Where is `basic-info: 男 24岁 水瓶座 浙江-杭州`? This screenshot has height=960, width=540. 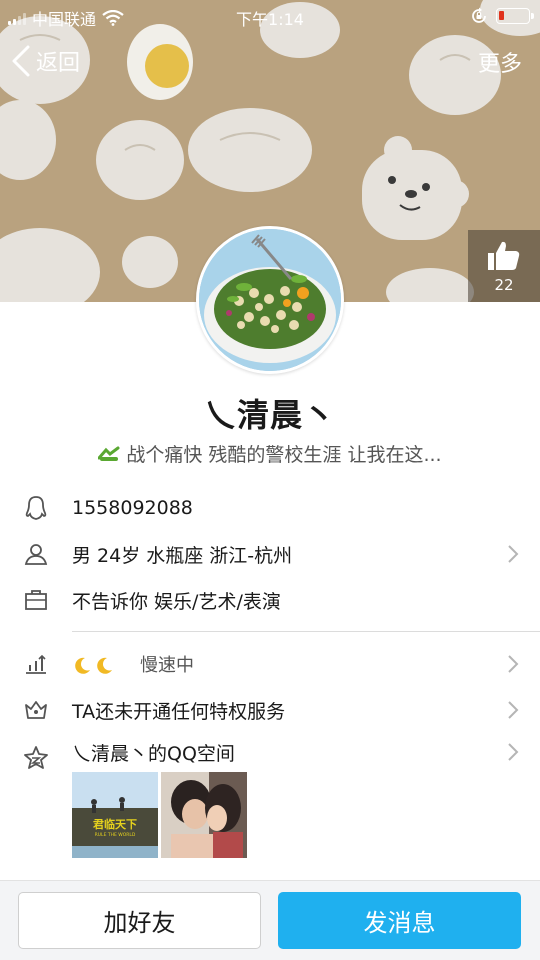 basic-info: 男 24岁 水瓶座 浙江-杭州 is located at coordinates (182, 555).